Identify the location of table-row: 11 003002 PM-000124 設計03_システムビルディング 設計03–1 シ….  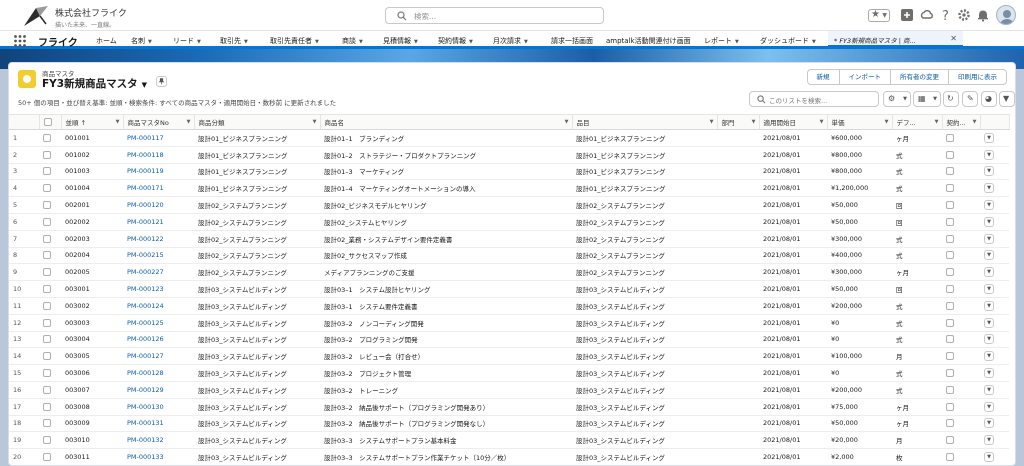
(509, 306).